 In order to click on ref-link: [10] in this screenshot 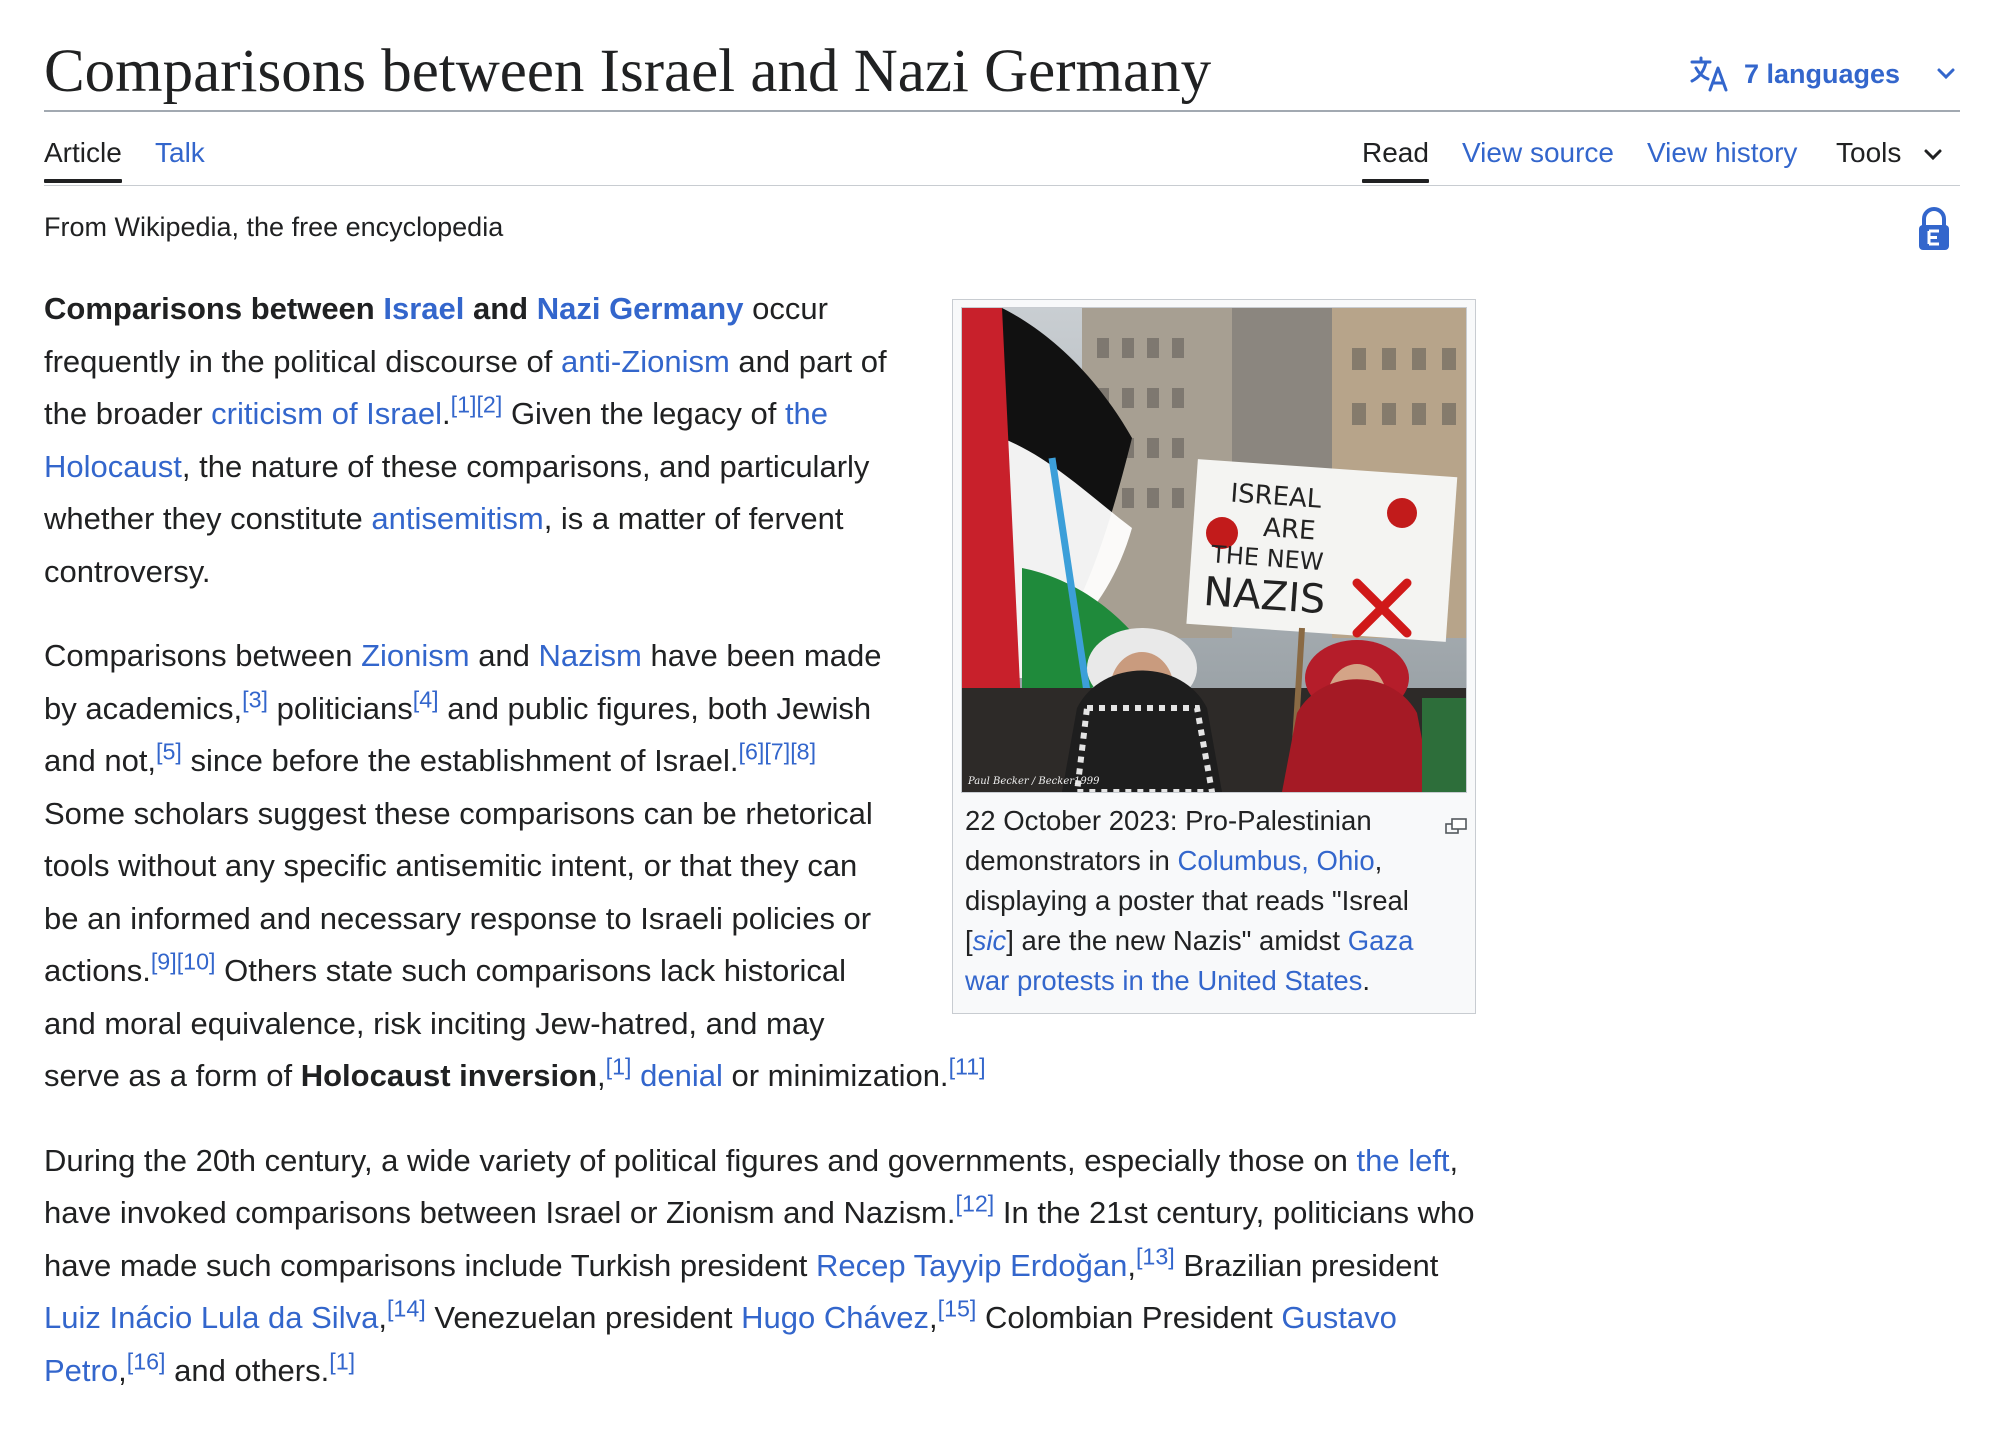, I will do `click(196, 962)`.